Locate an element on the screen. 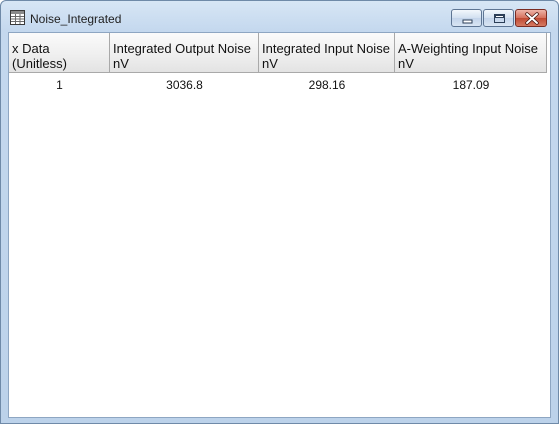  minimize-button is located at coordinates (466, 18).